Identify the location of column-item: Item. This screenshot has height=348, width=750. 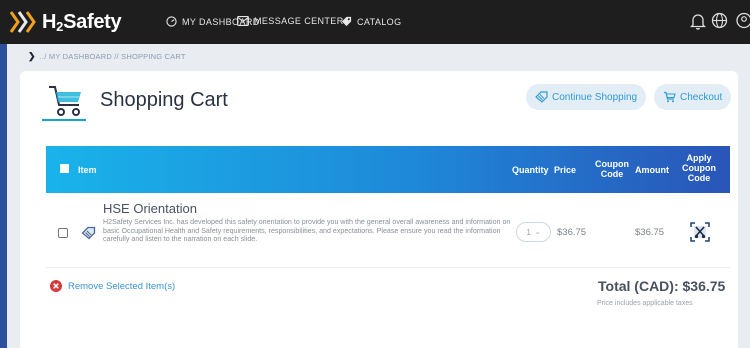
(87, 170).